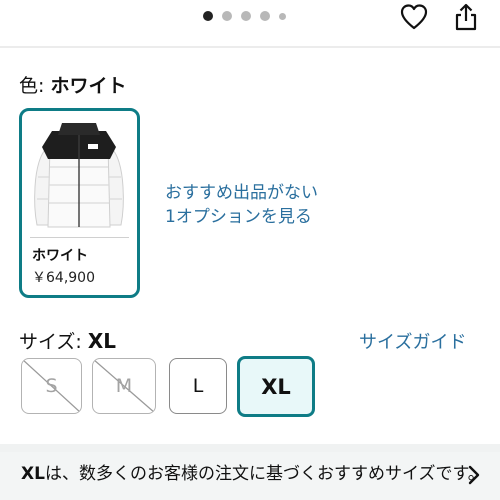 This screenshot has width=500, height=500. I want to click on size-option-m: M, so click(124, 386).